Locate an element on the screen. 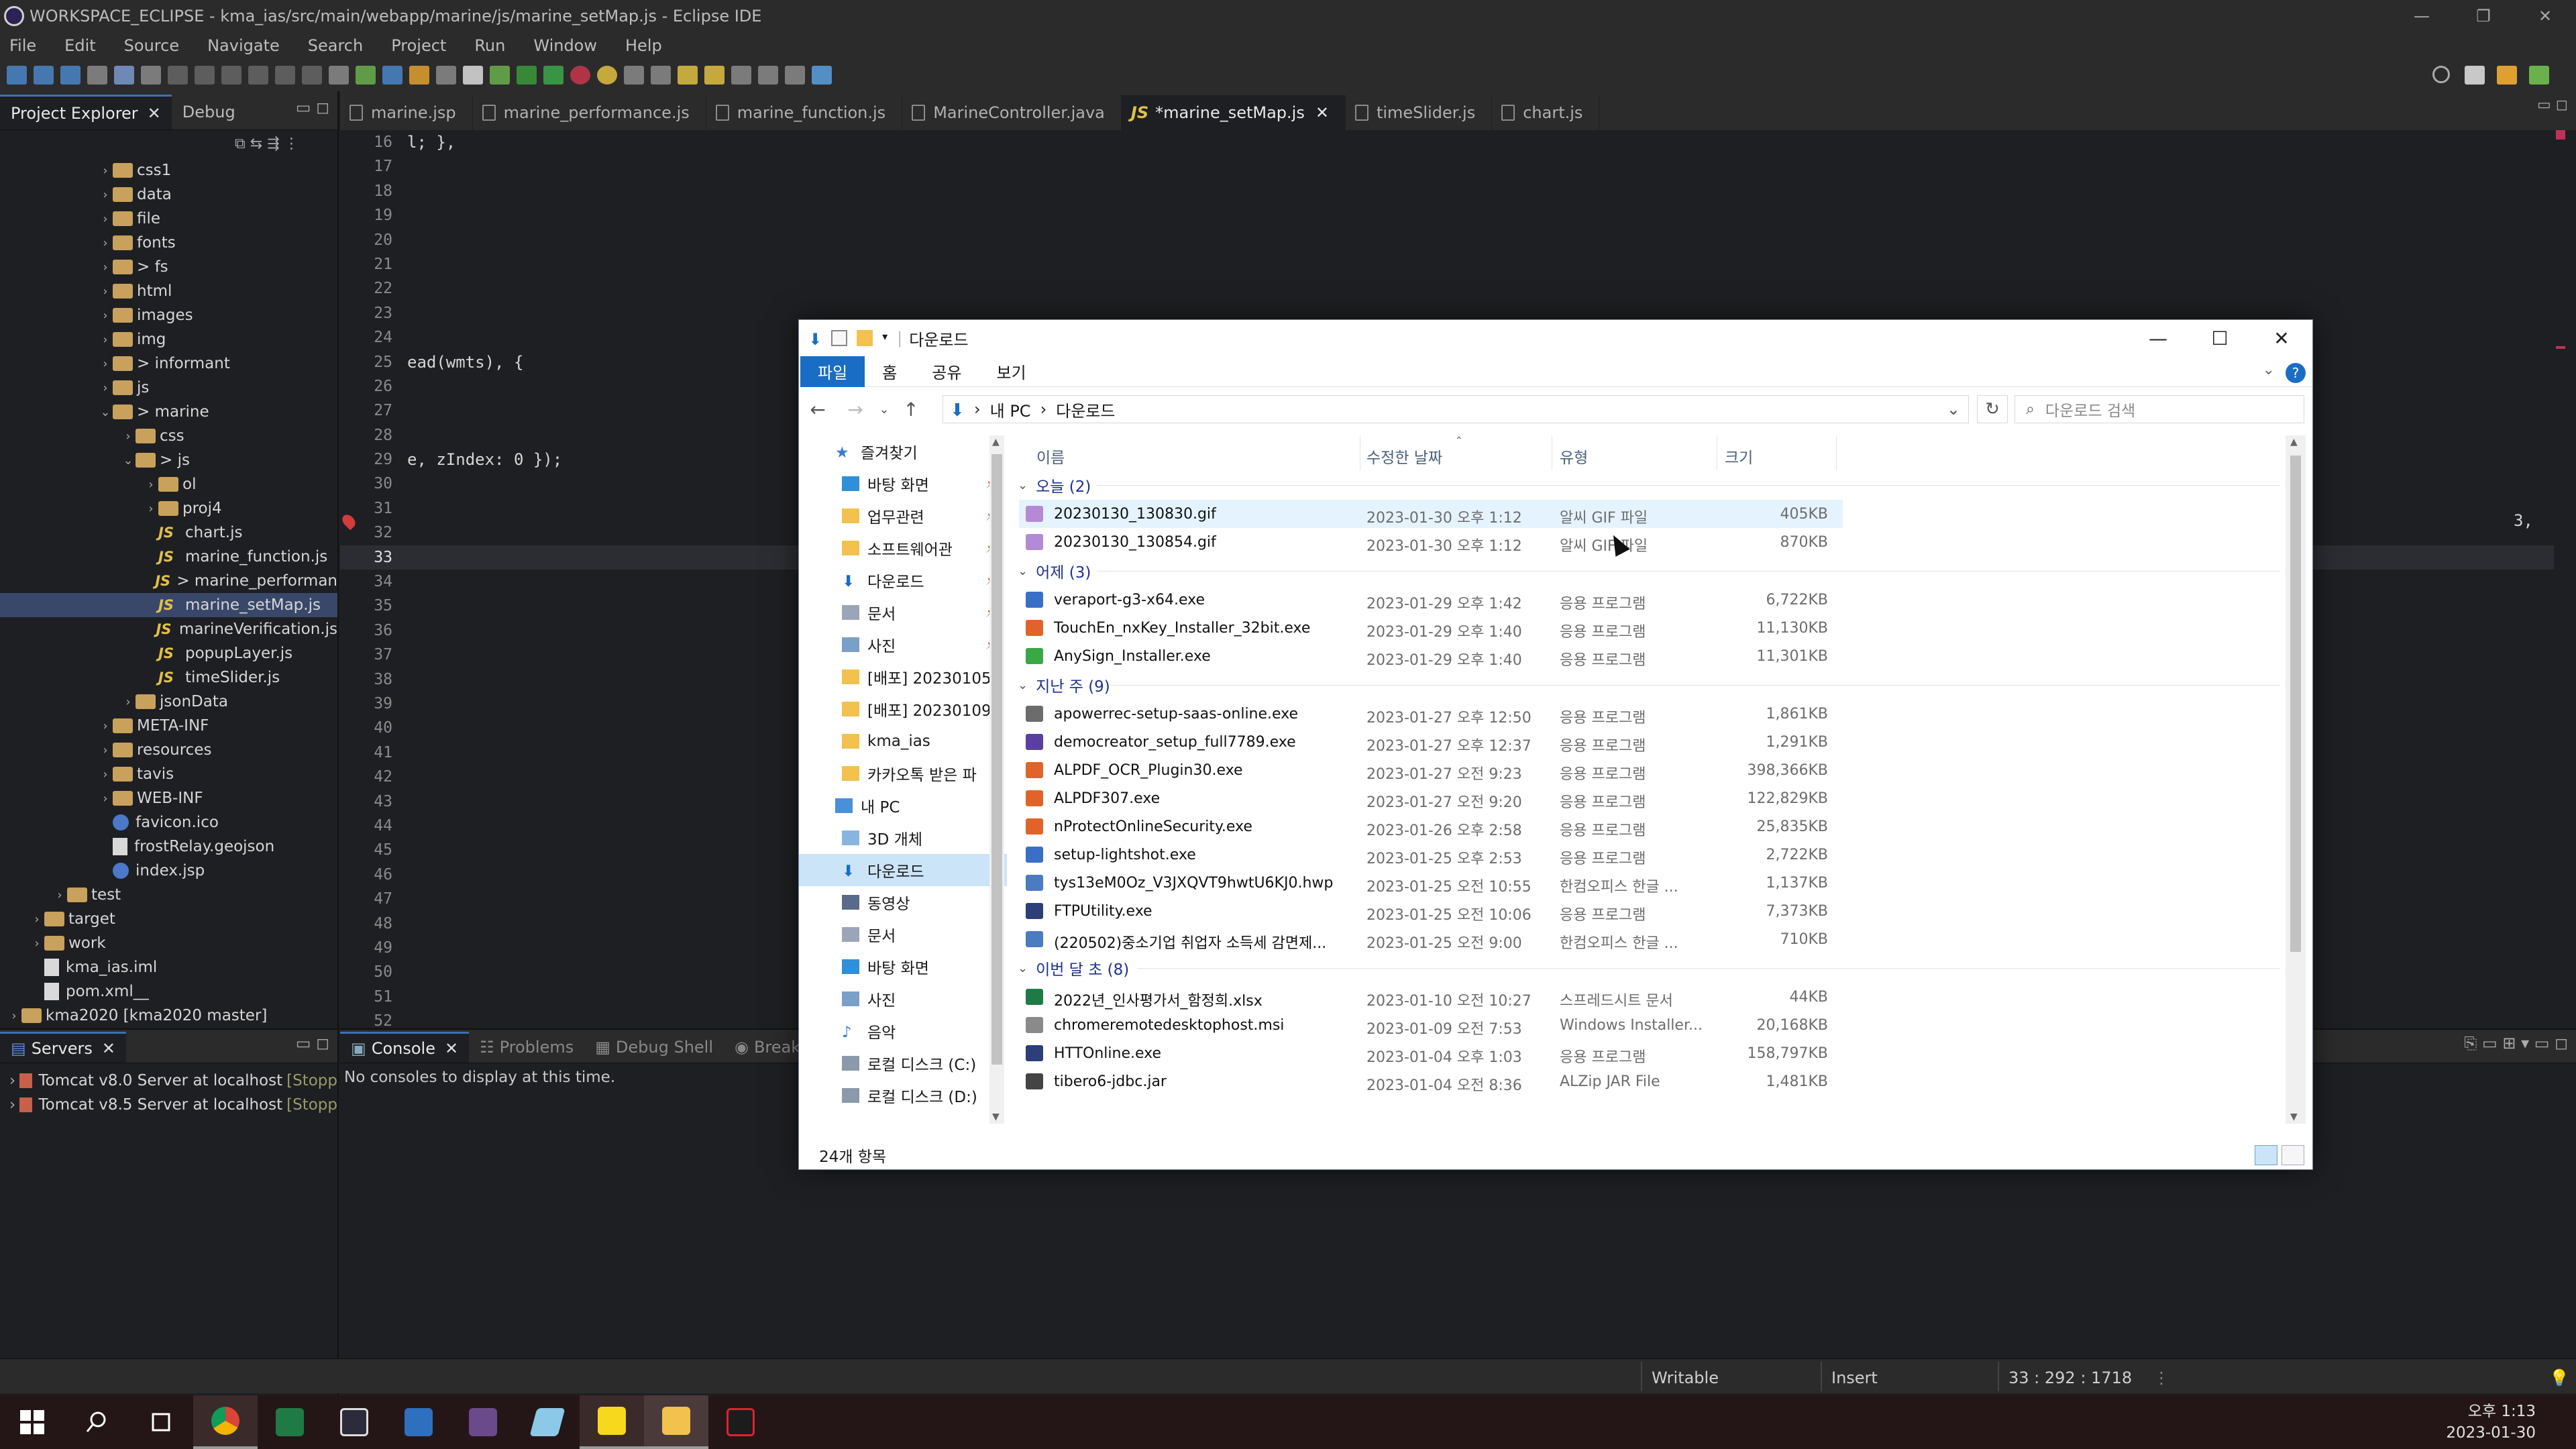 The image size is (2576, 1449). nav-item: 소프트웨어관📌 is located at coordinates (903, 548).